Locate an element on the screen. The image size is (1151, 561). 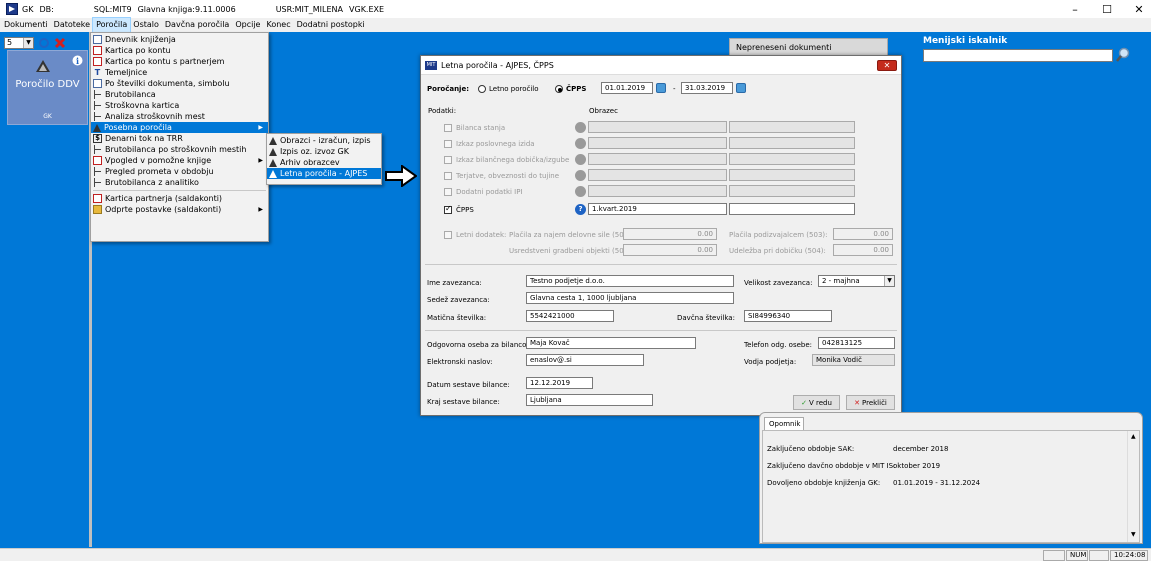
checkbox-izkaz-bilancnega is located at coordinates (448, 160).